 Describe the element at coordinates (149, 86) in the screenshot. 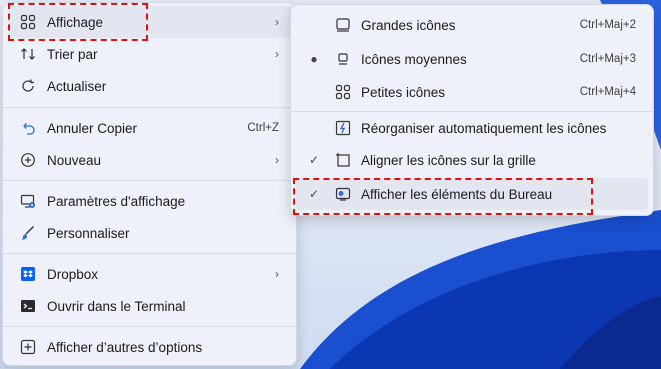

I see `menu-item-actualiser: Actualiser` at that location.